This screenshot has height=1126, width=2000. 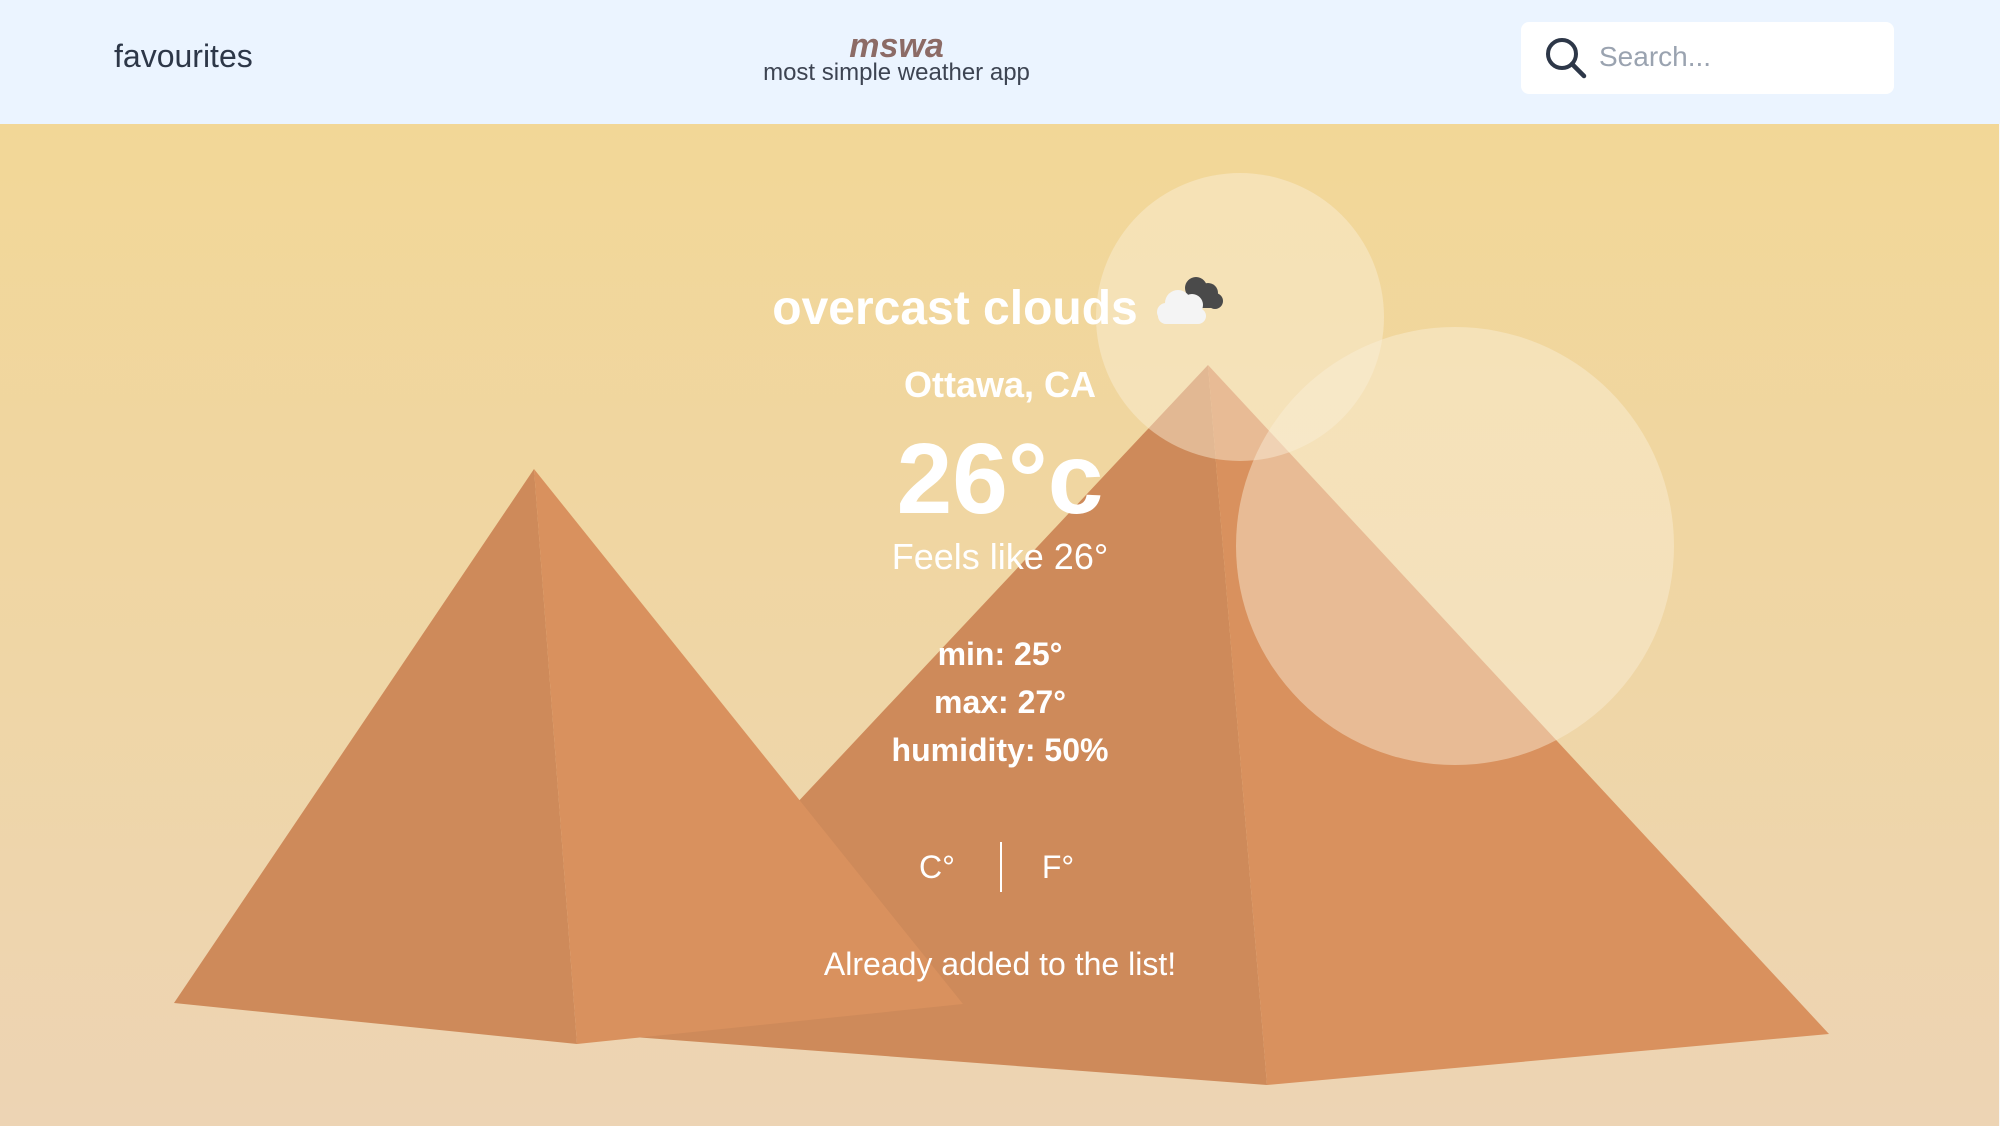 I want to click on weather-condition: overcast clouds, so click(x=1000, y=308).